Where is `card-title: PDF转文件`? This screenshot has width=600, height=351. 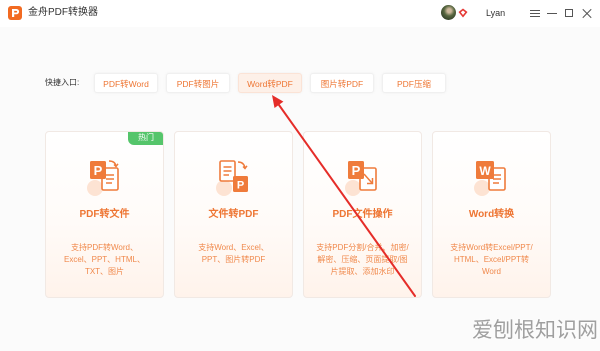 card-title: PDF转文件 is located at coordinates (104, 214).